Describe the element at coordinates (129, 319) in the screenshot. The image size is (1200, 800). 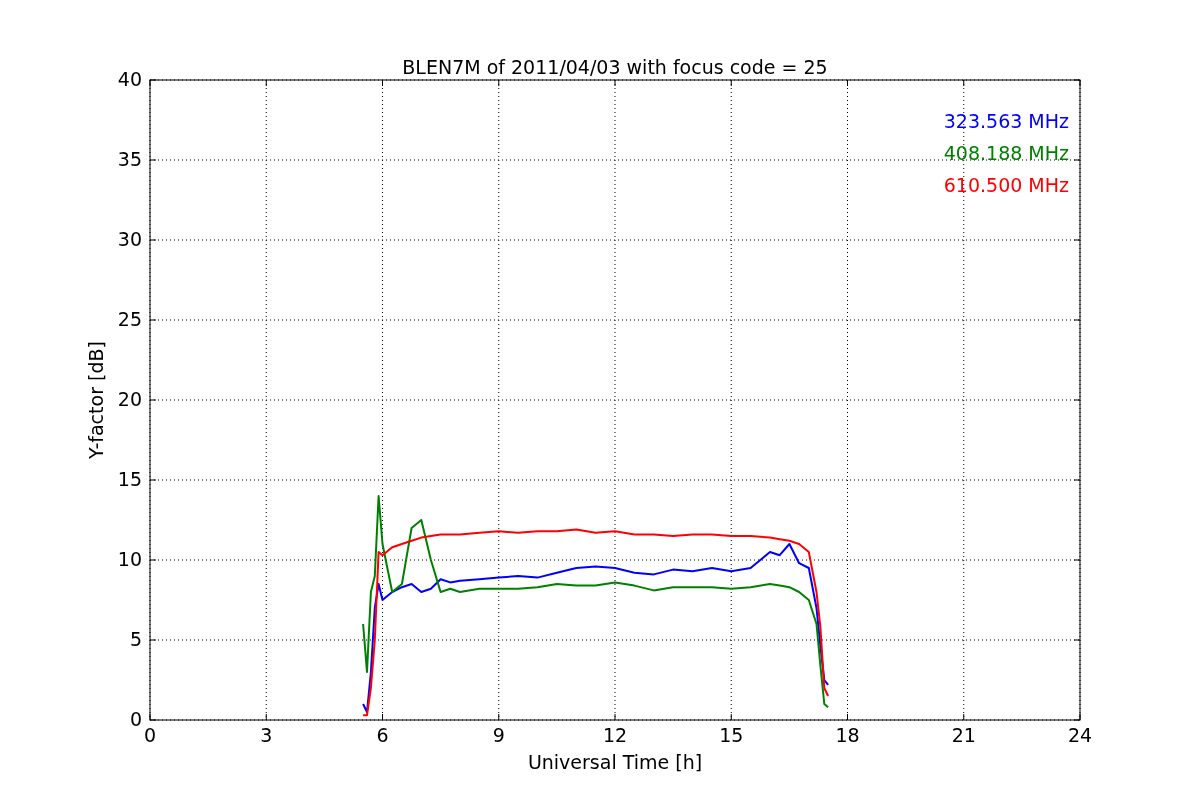
I see `y-tick-label: 25` at that location.